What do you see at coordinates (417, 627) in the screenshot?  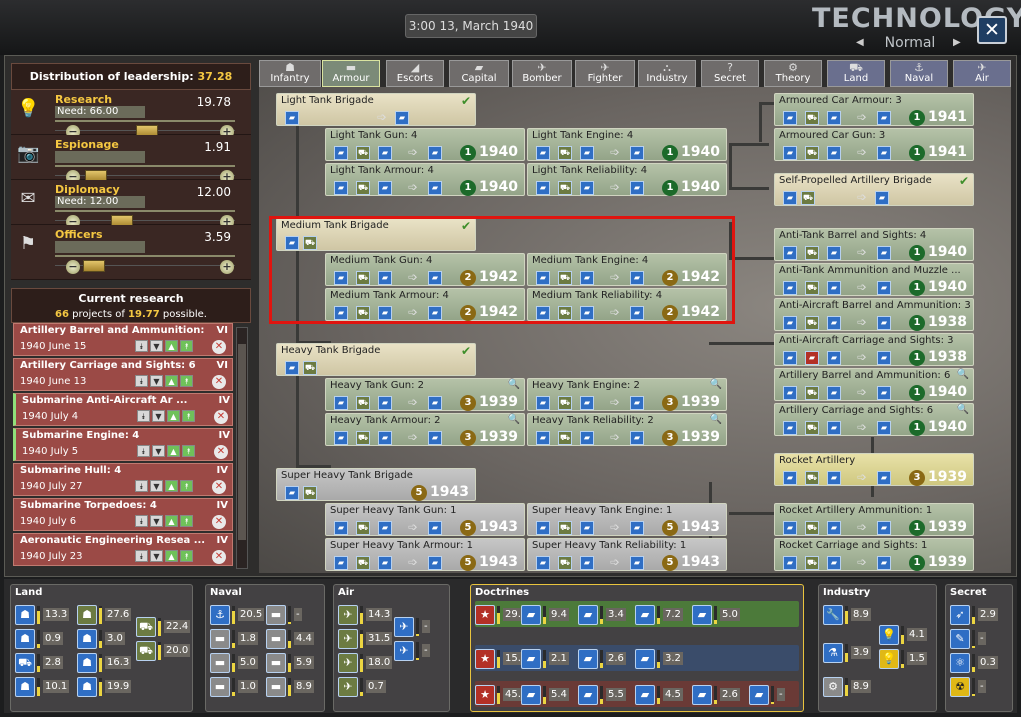 I see `air-stat-progress` at bounding box center [417, 627].